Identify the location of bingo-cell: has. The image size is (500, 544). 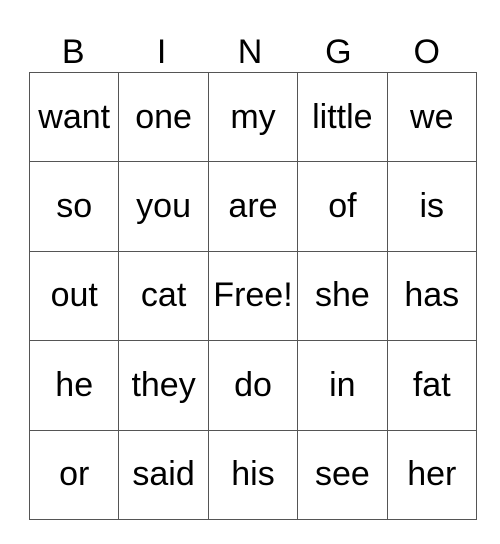
(431, 296).